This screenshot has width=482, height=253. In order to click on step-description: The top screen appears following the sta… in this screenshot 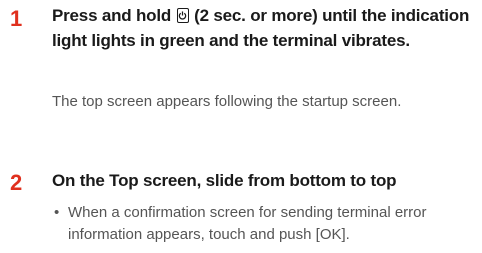, I will do `click(227, 101)`.